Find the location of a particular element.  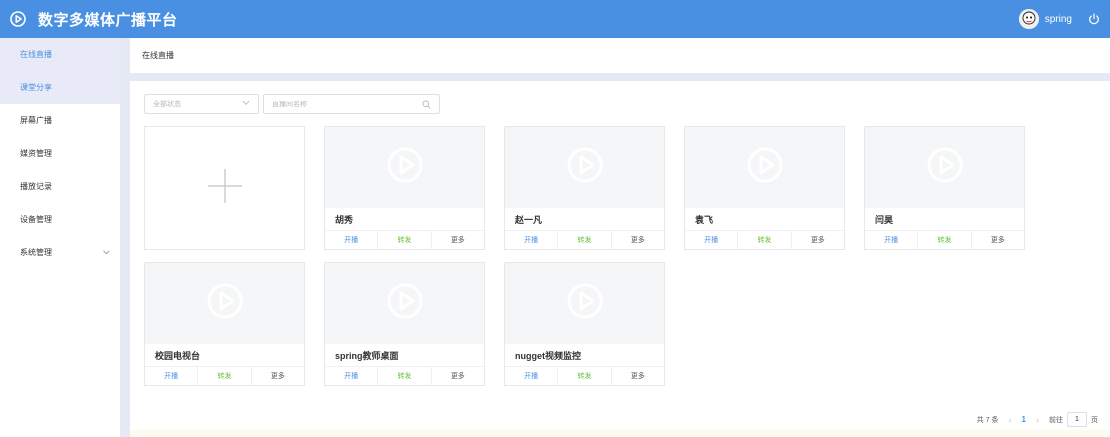

room-name: 闫昊 is located at coordinates (884, 219).